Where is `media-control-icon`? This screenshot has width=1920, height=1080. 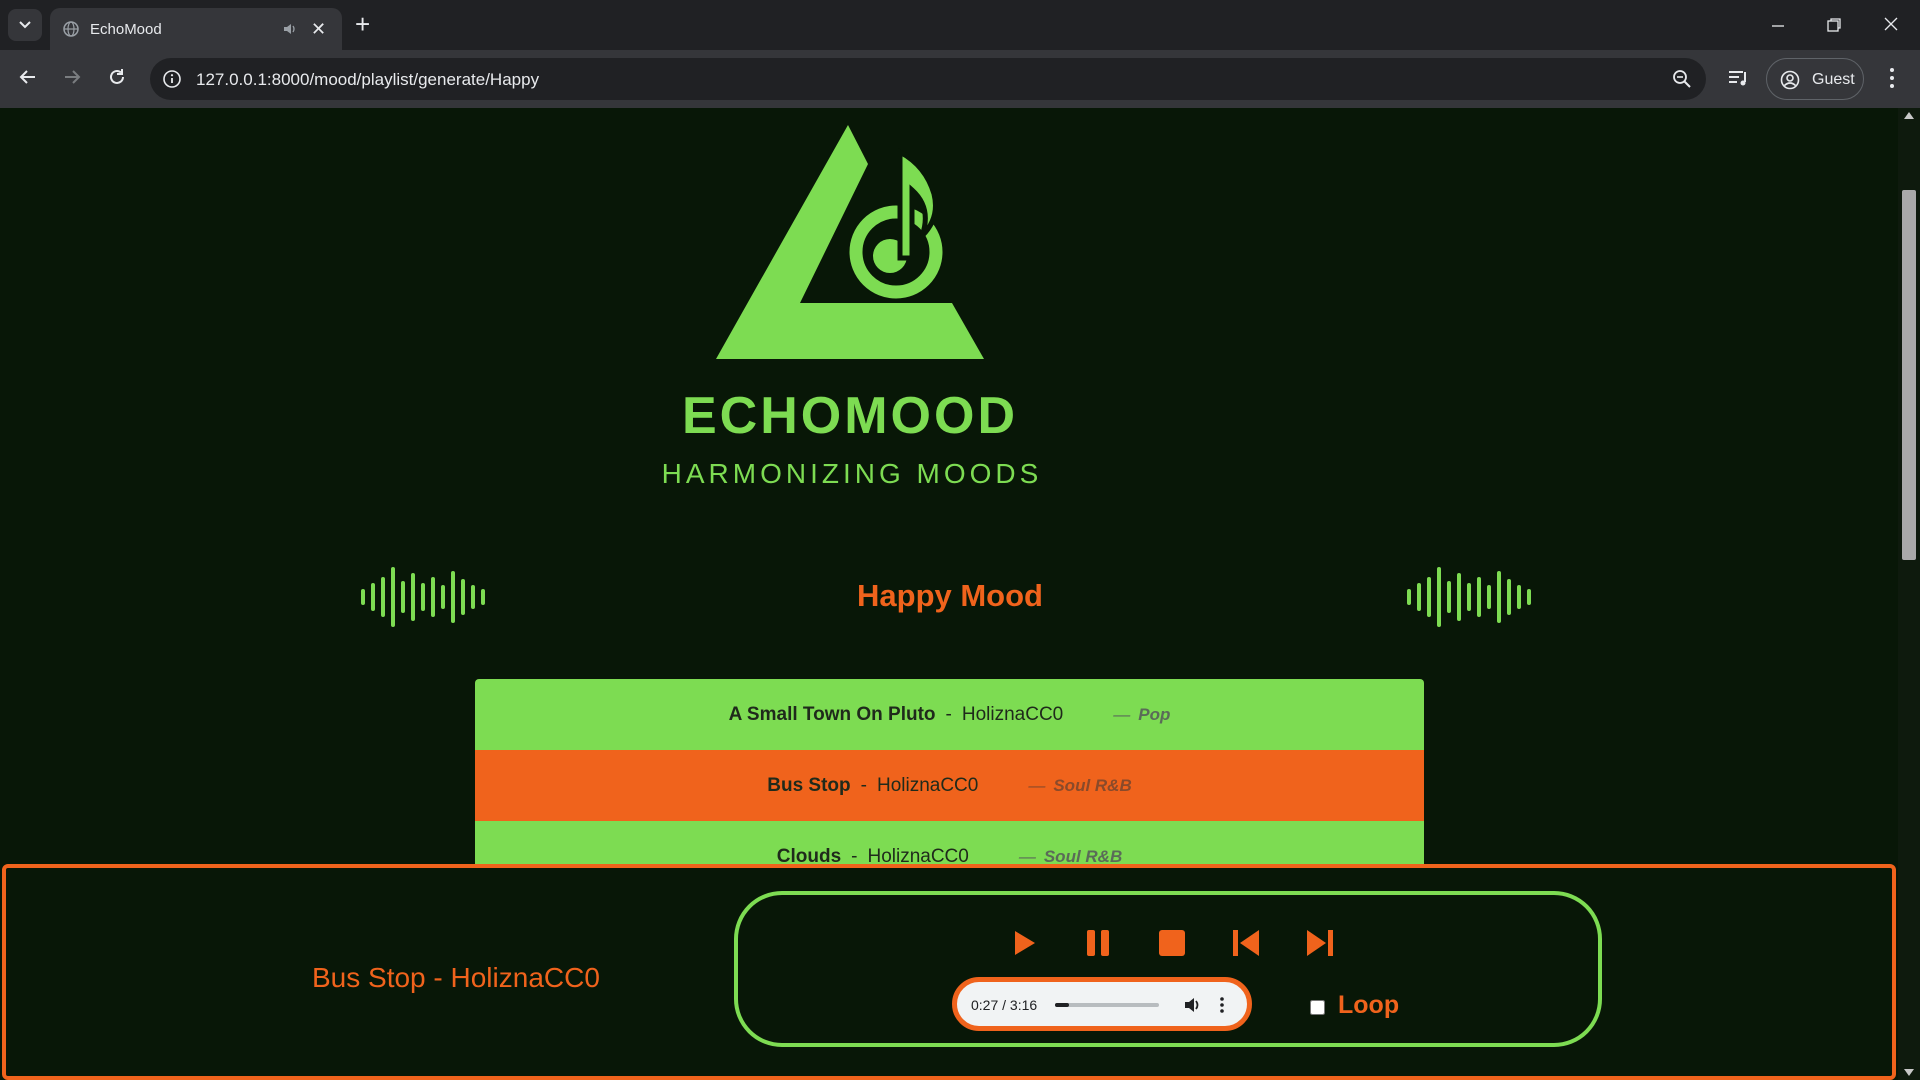
media-control-icon is located at coordinates (1738, 78).